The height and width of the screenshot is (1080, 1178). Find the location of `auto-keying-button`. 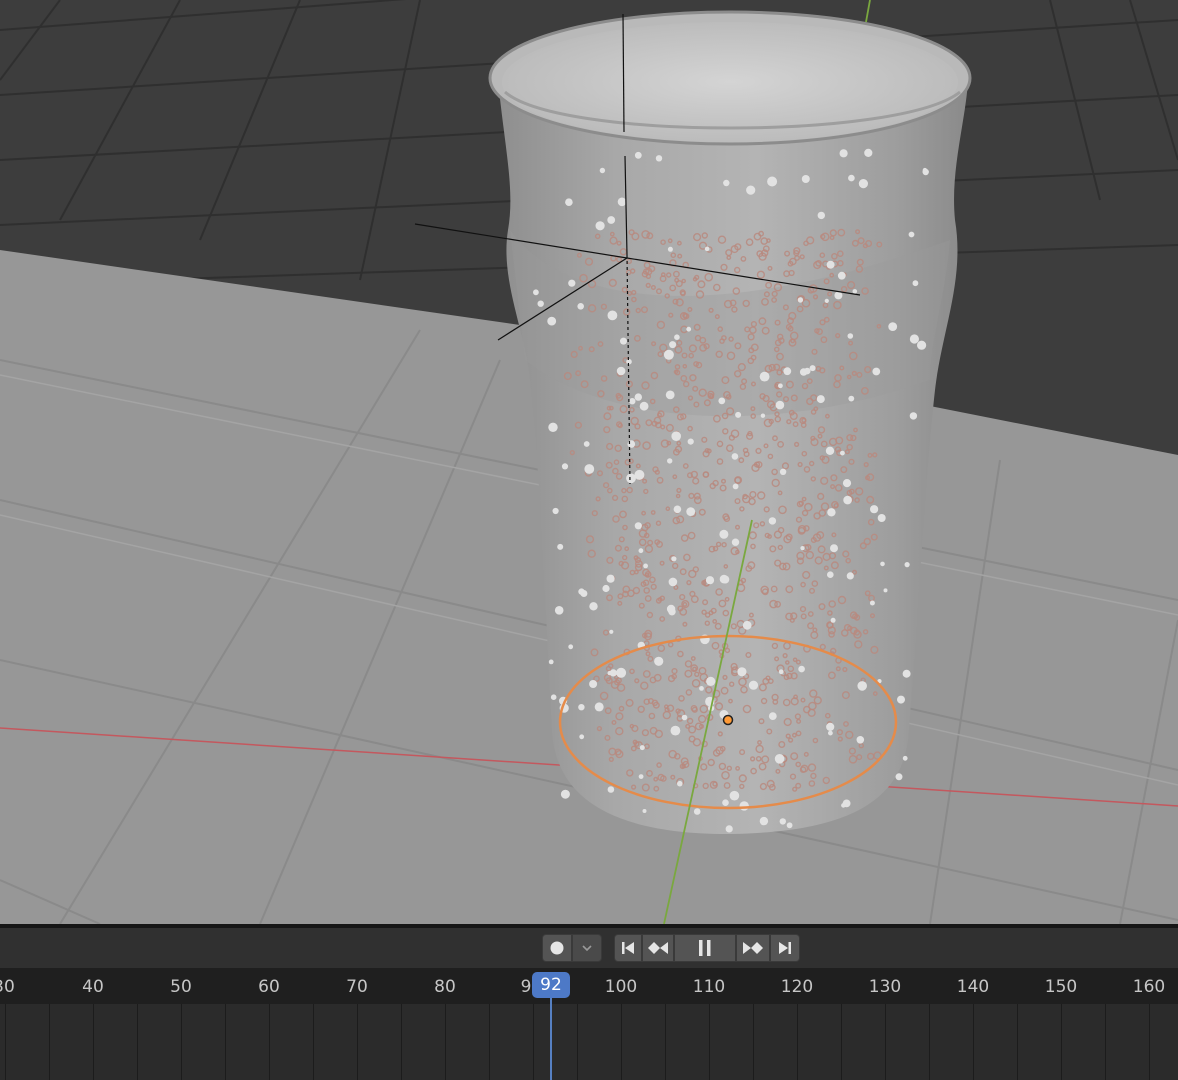

auto-keying-button is located at coordinates (557, 948).